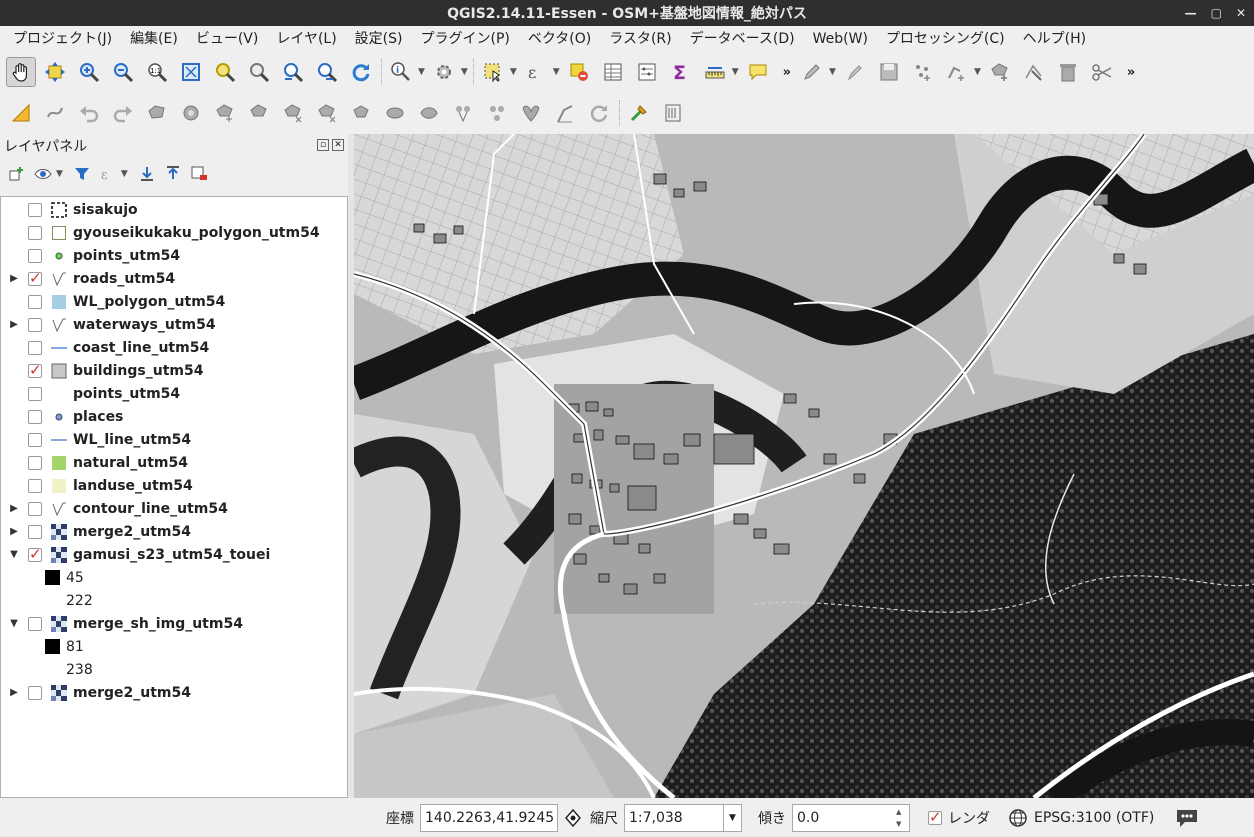 The height and width of the screenshot is (837, 1254). Describe the element at coordinates (361, 113) in the screenshot. I see `rotate-feature-icon` at that location.